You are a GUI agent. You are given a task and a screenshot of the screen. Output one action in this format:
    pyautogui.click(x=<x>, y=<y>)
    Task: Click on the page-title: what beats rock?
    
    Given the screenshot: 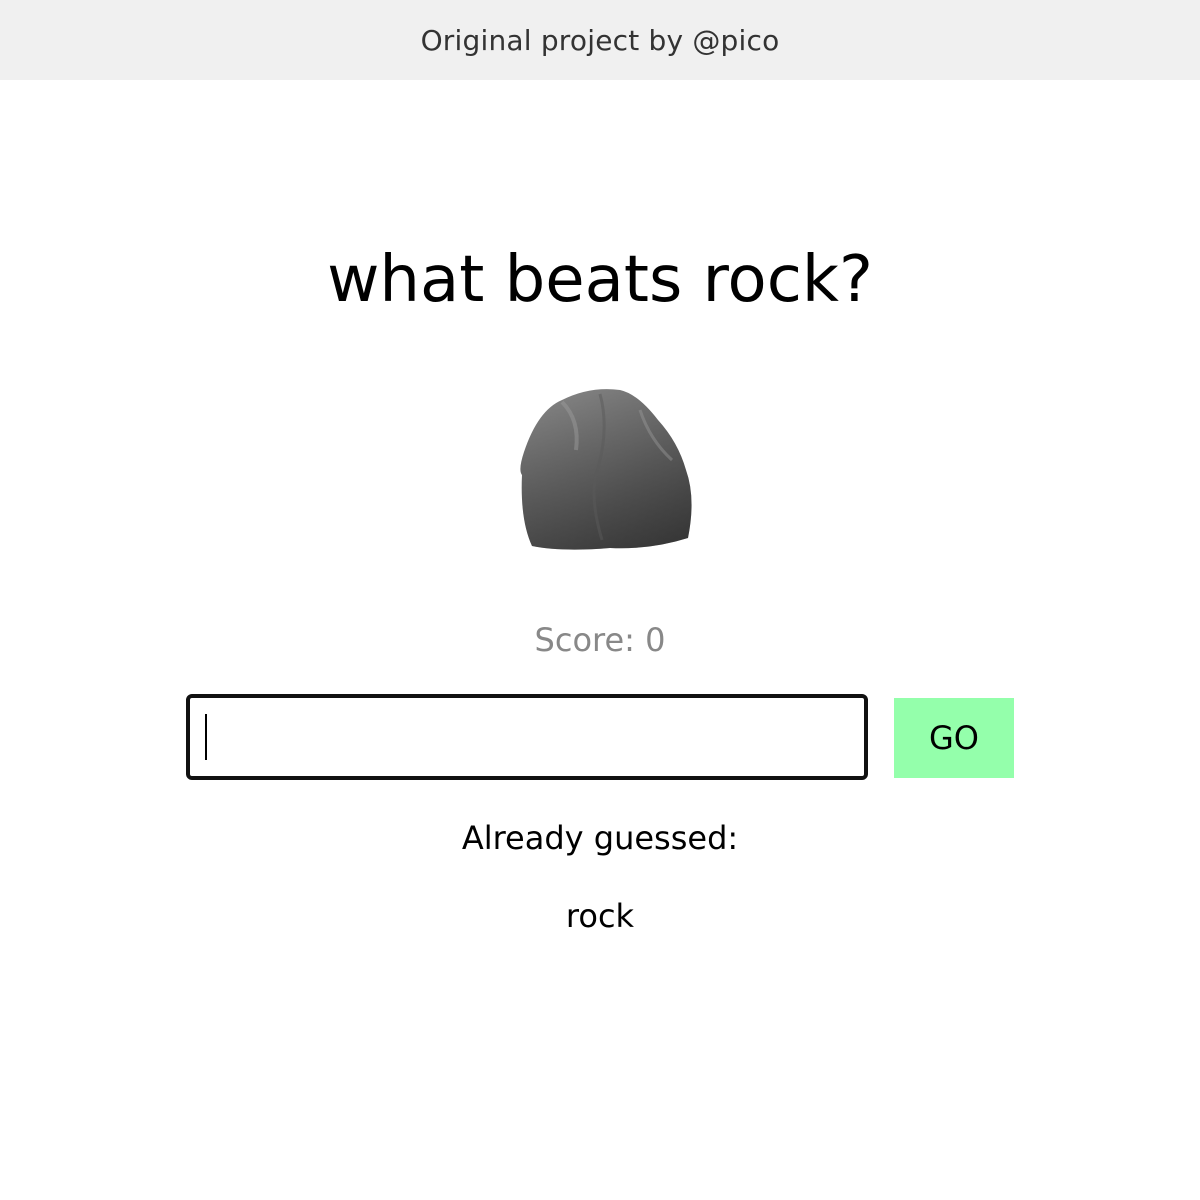 What is the action you would take?
    pyautogui.click(x=600, y=280)
    